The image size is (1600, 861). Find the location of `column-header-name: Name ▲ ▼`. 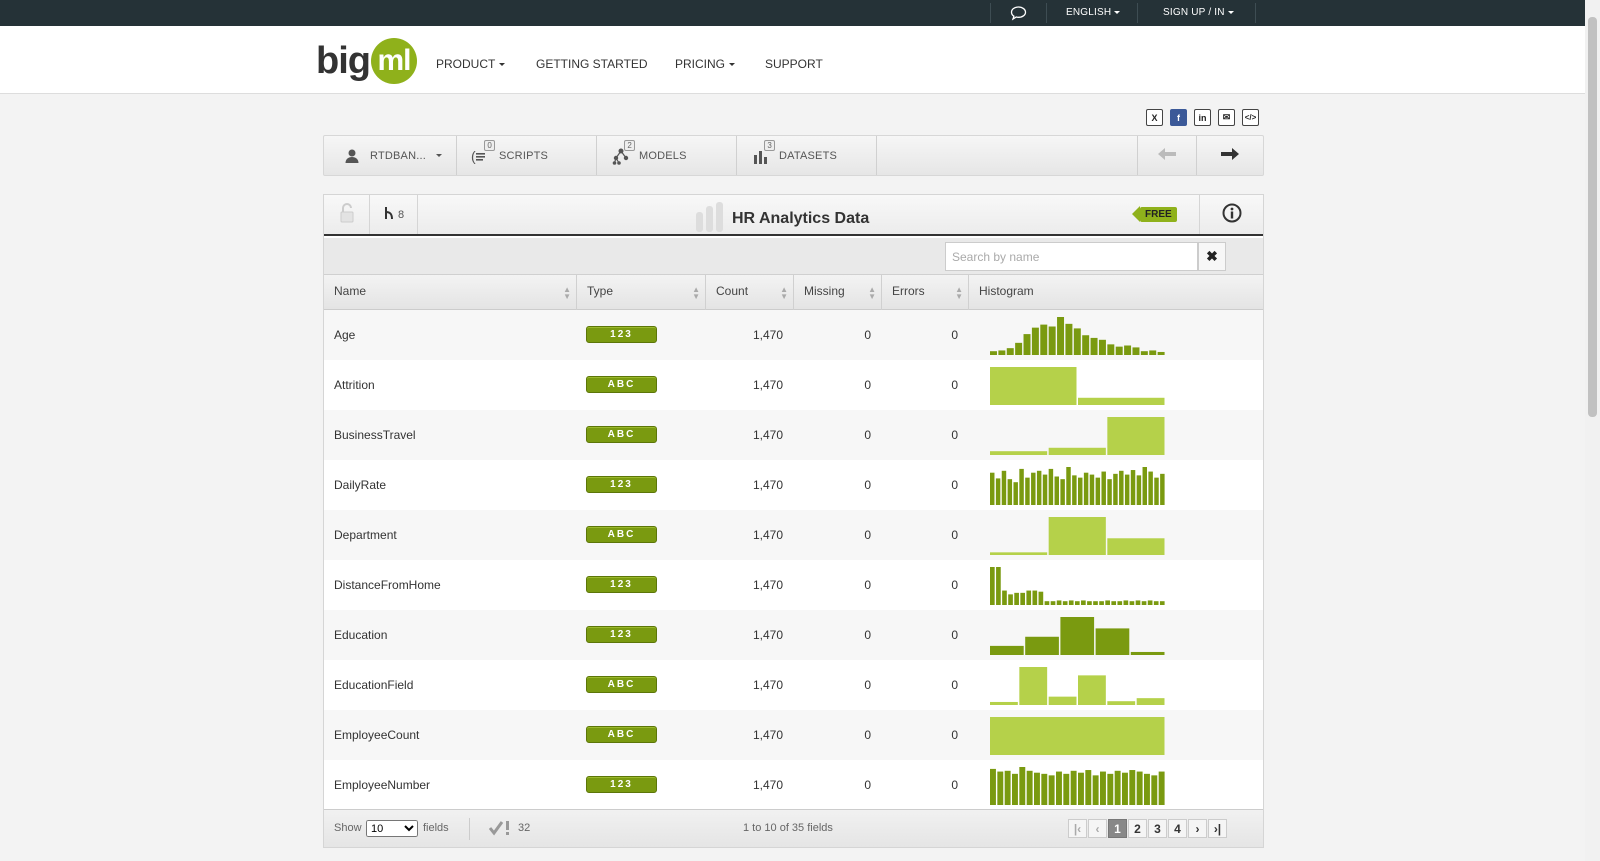

column-header-name: Name ▲ ▼ is located at coordinates (450, 292).